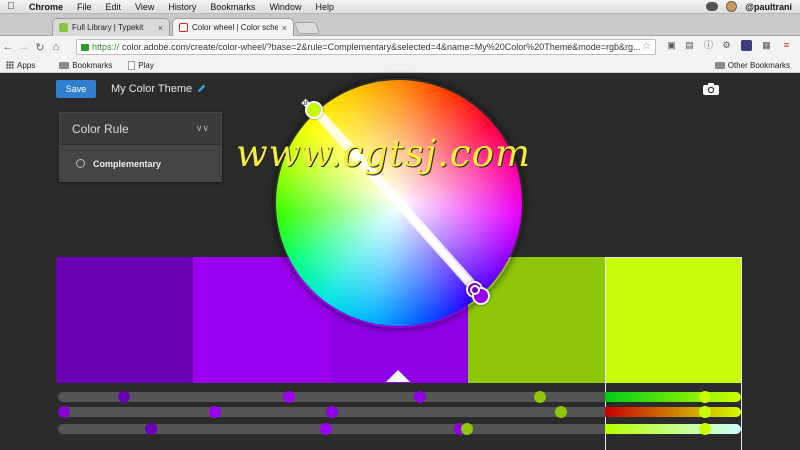 The image size is (800, 450). What do you see at coordinates (324, 7) in the screenshot?
I see `menu-help: Help` at bounding box center [324, 7].